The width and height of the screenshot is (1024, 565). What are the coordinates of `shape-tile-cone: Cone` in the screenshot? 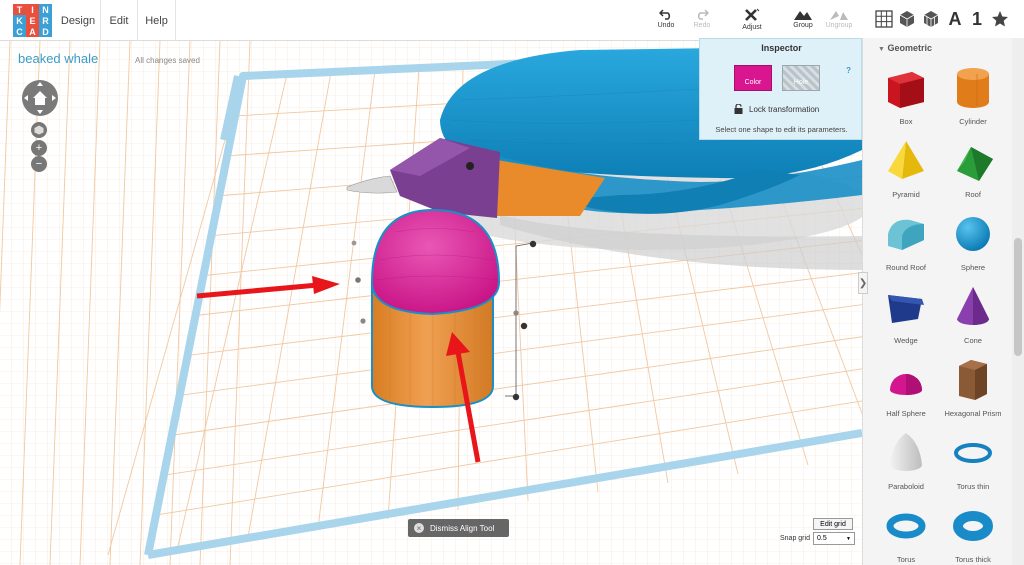 It's located at (973, 318).